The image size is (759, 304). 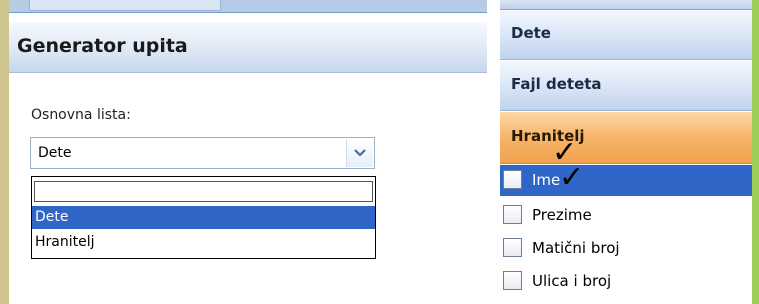 I want to click on category-dete: Dete, so click(x=626, y=35).